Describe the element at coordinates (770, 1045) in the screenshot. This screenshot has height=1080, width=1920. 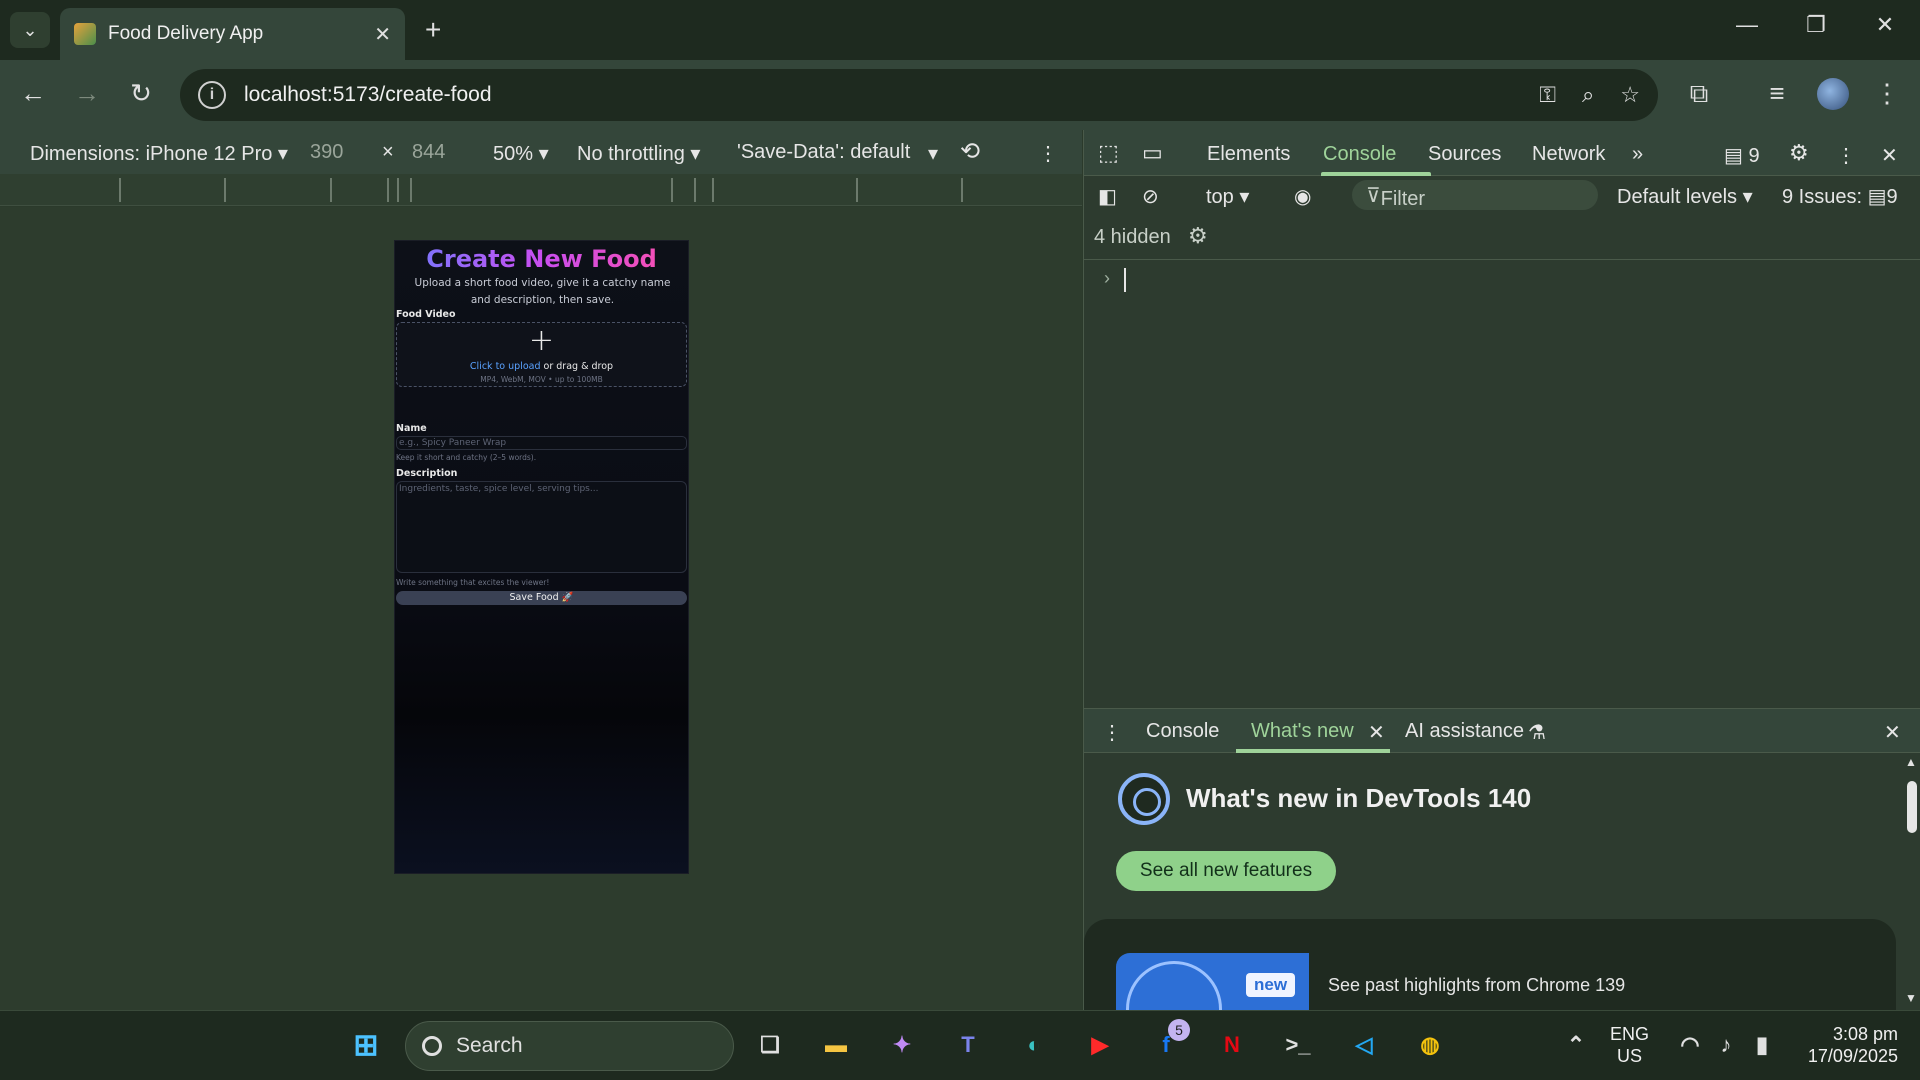
I see `task-view-icon: ❏` at that location.